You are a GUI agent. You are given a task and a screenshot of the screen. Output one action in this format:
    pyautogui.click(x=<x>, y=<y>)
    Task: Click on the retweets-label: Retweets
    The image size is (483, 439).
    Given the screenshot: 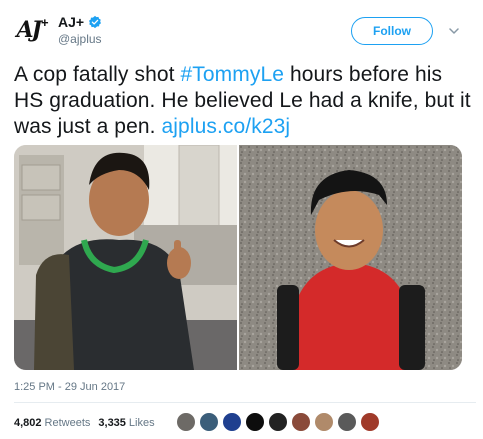 What is the action you would take?
    pyautogui.click(x=67, y=423)
    